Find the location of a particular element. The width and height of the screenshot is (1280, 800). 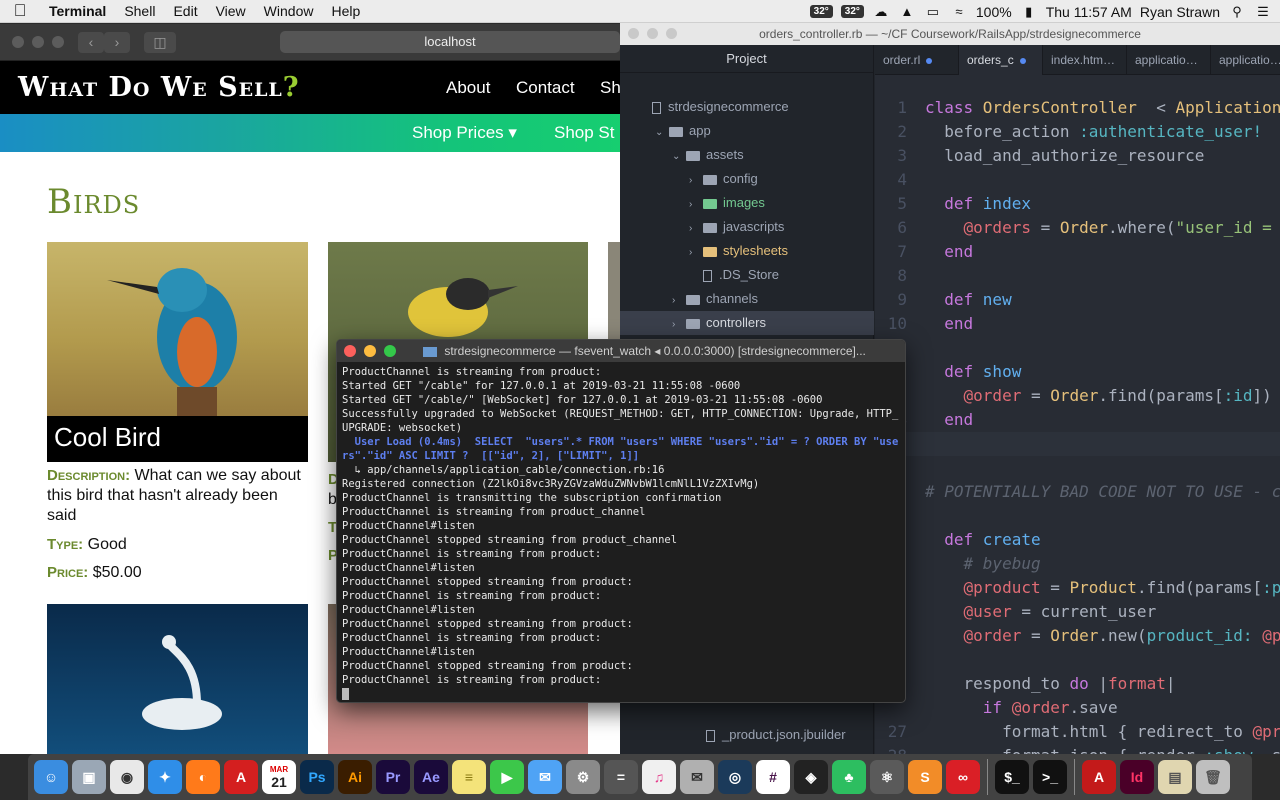

shop-prices-dropdown: Shop Prices ▾ is located at coordinates (464, 133).